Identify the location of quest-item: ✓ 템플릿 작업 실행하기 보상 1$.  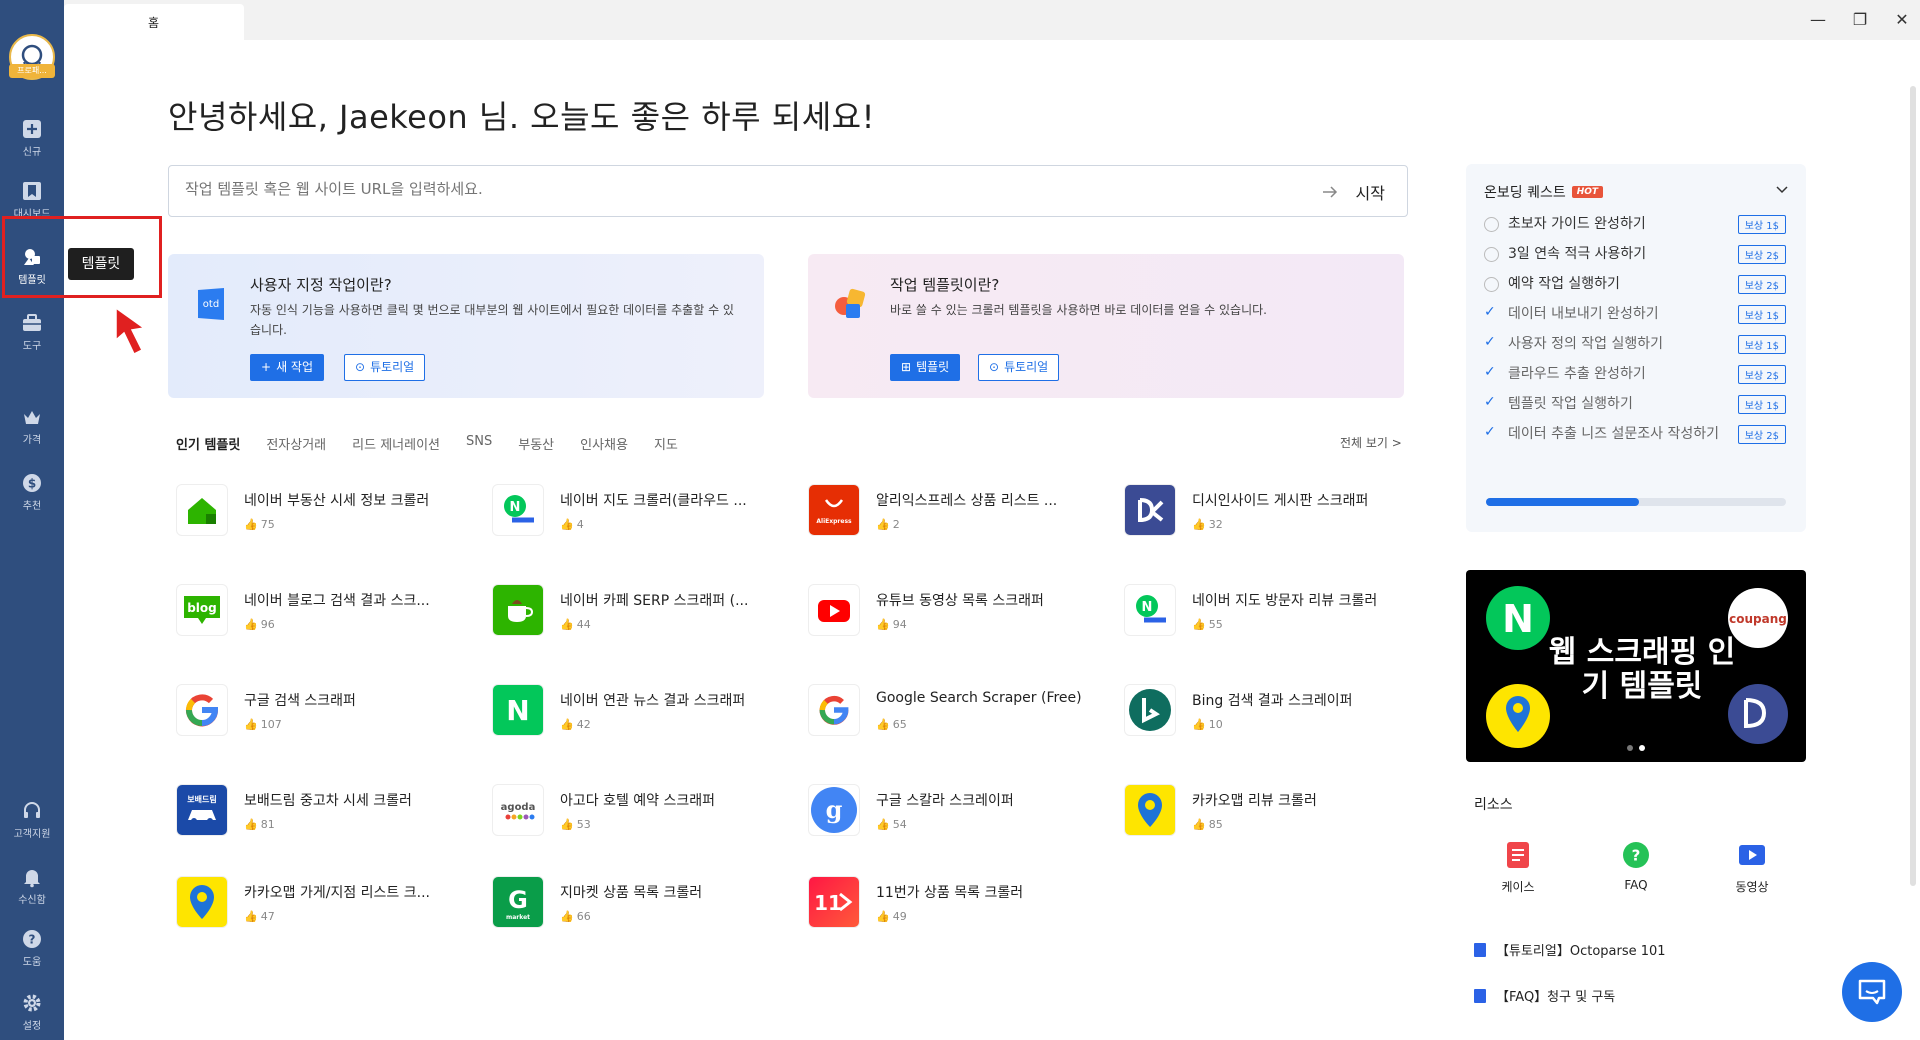
(1637, 405).